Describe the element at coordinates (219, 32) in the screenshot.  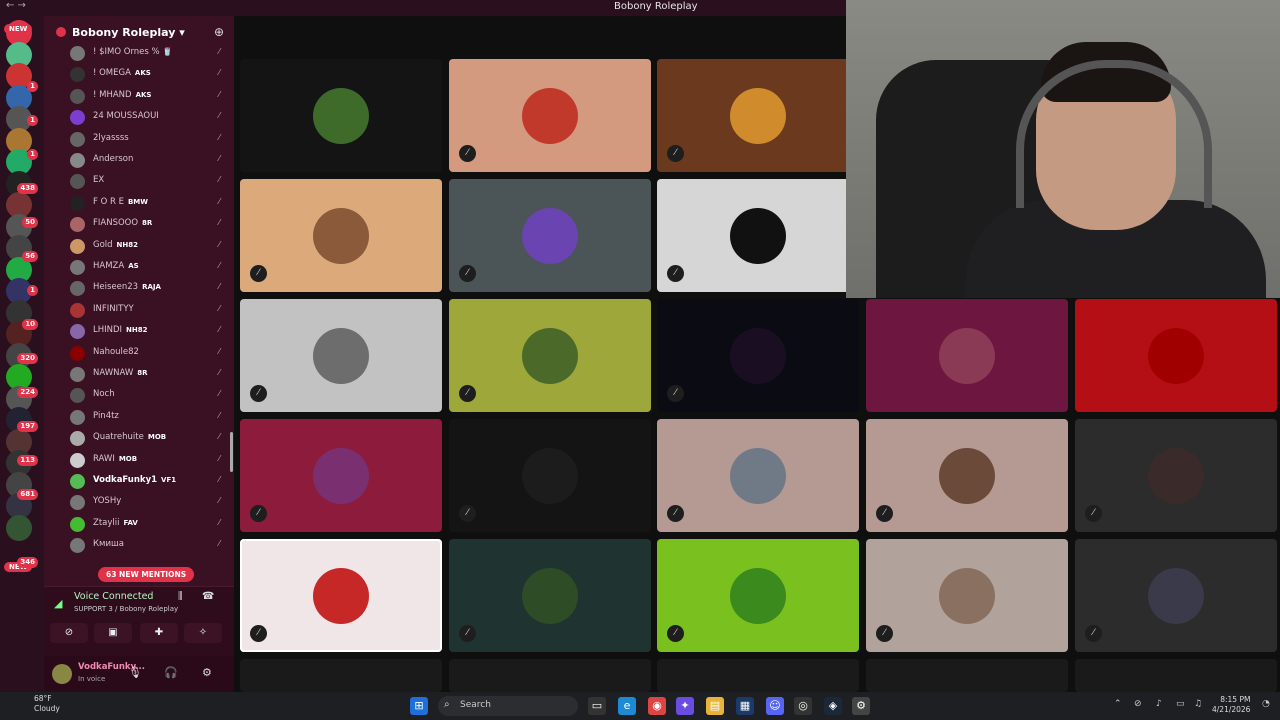
I see `add-member-icon: ⊕` at that location.